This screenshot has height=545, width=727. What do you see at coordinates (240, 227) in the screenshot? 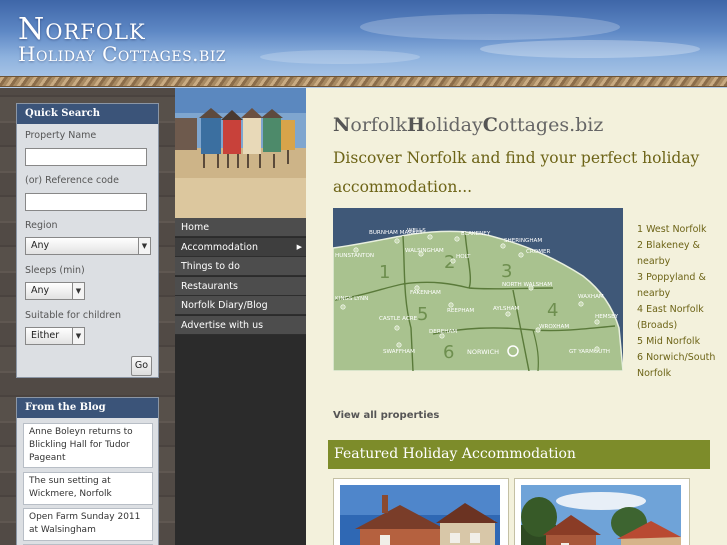
I see `nav-item-home: Home` at bounding box center [240, 227].